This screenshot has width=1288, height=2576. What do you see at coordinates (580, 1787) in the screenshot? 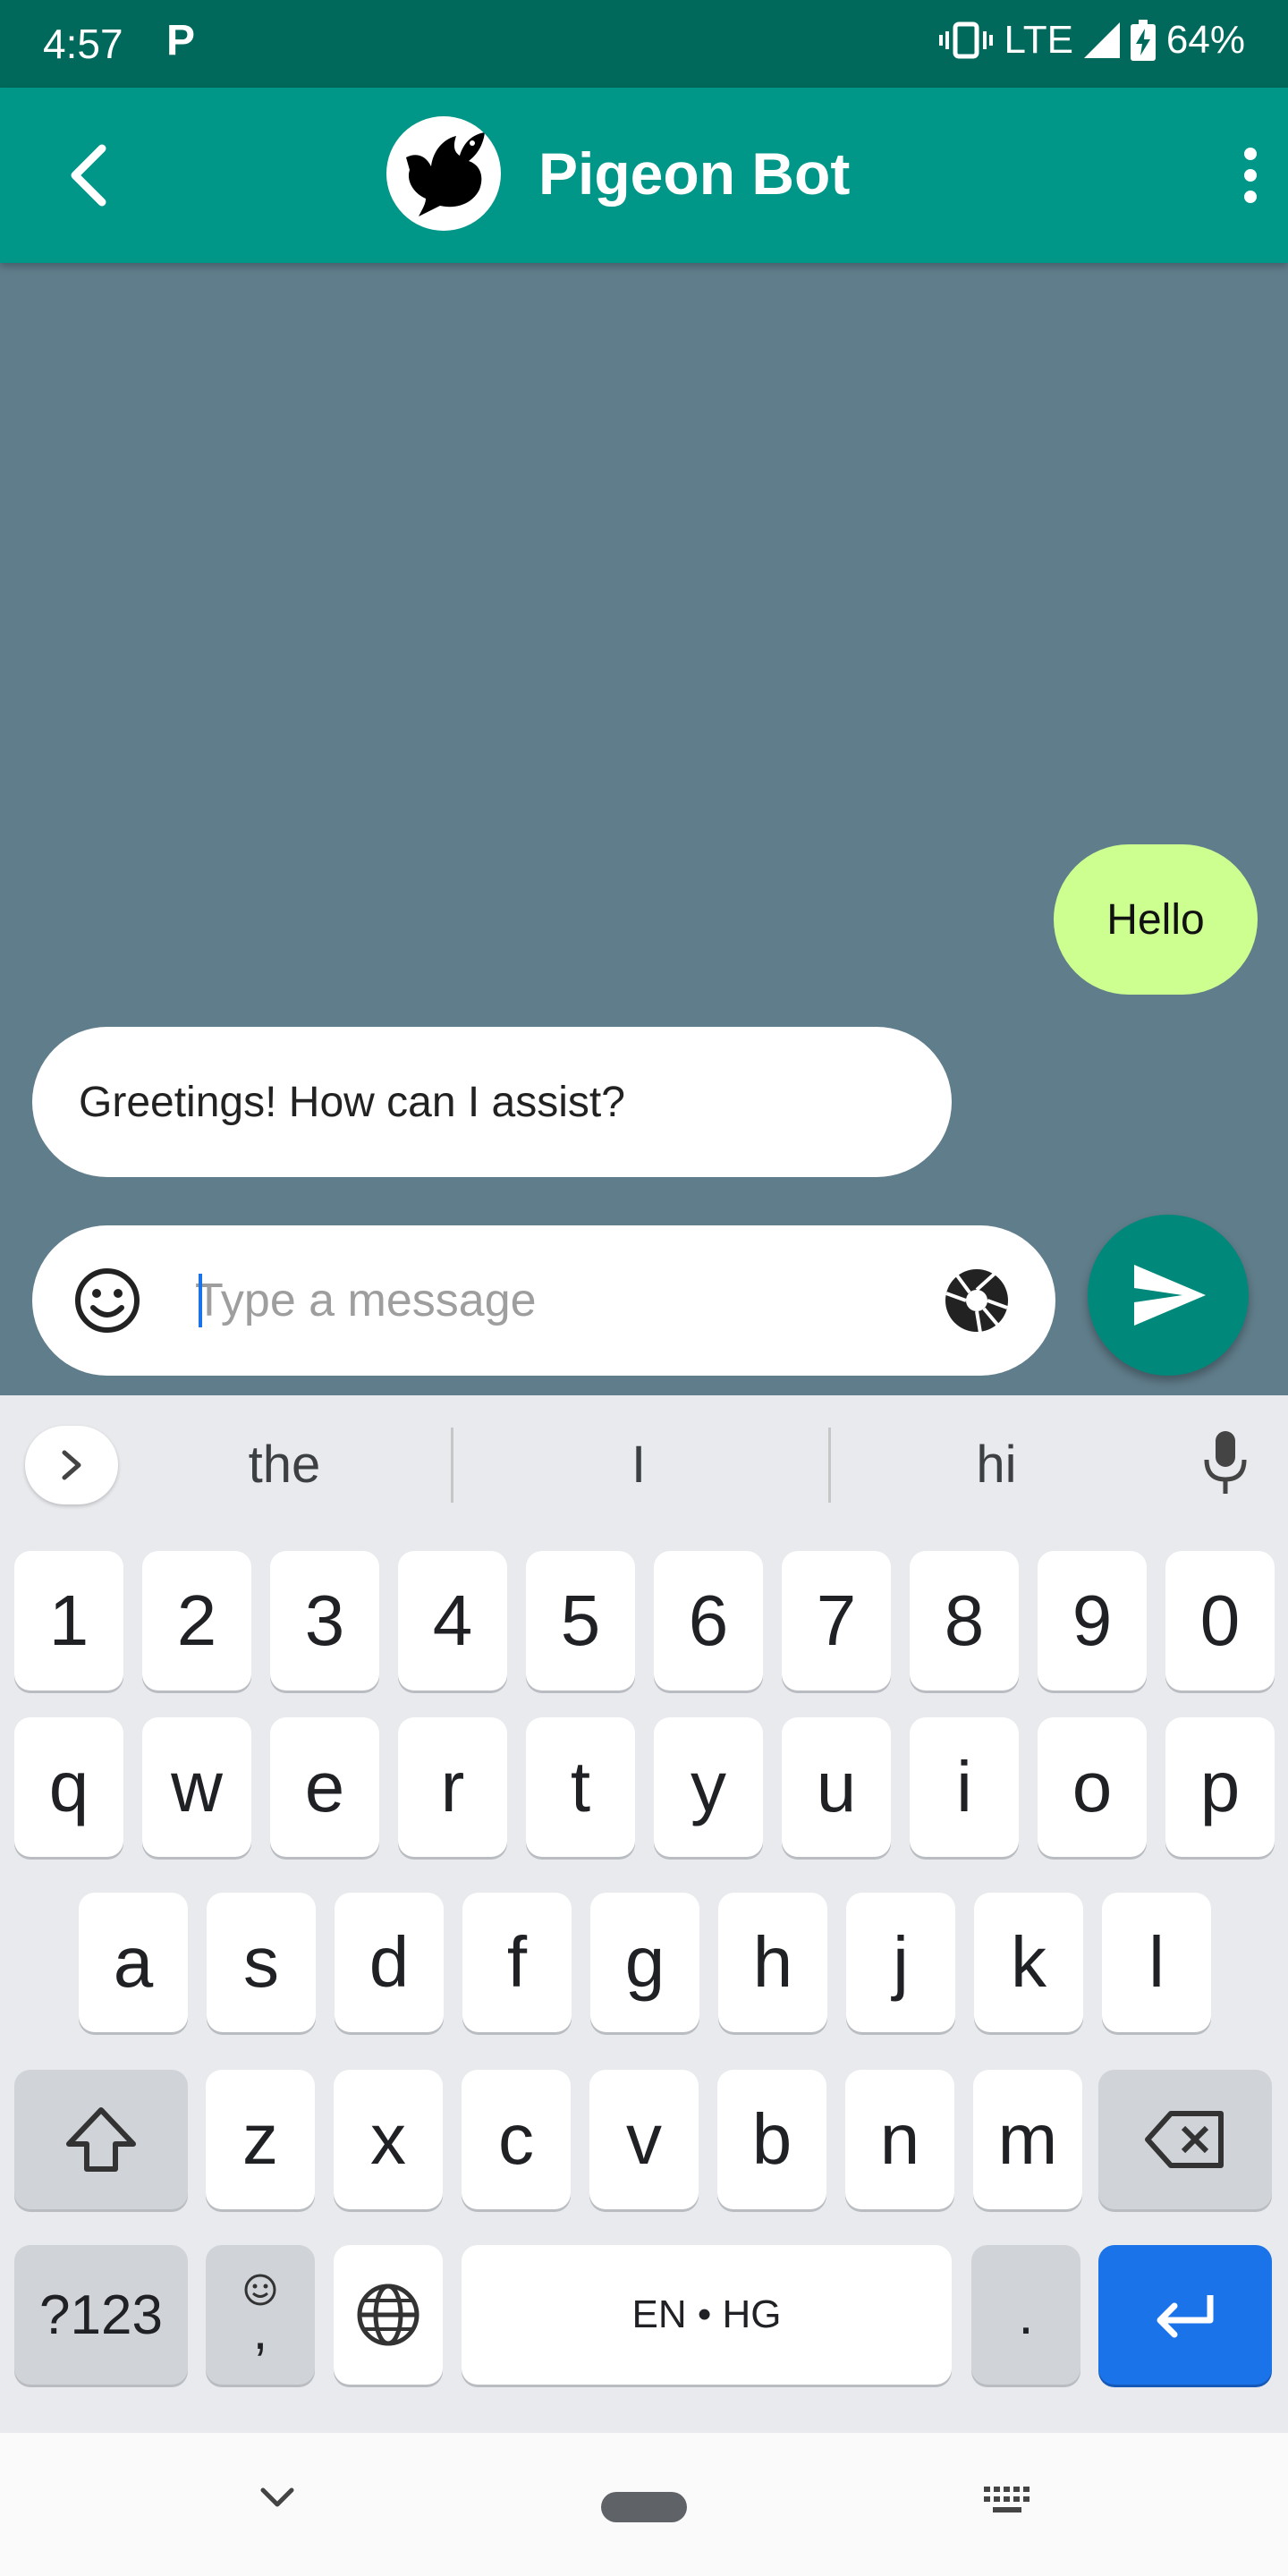
I see `key-t: t` at bounding box center [580, 1787].